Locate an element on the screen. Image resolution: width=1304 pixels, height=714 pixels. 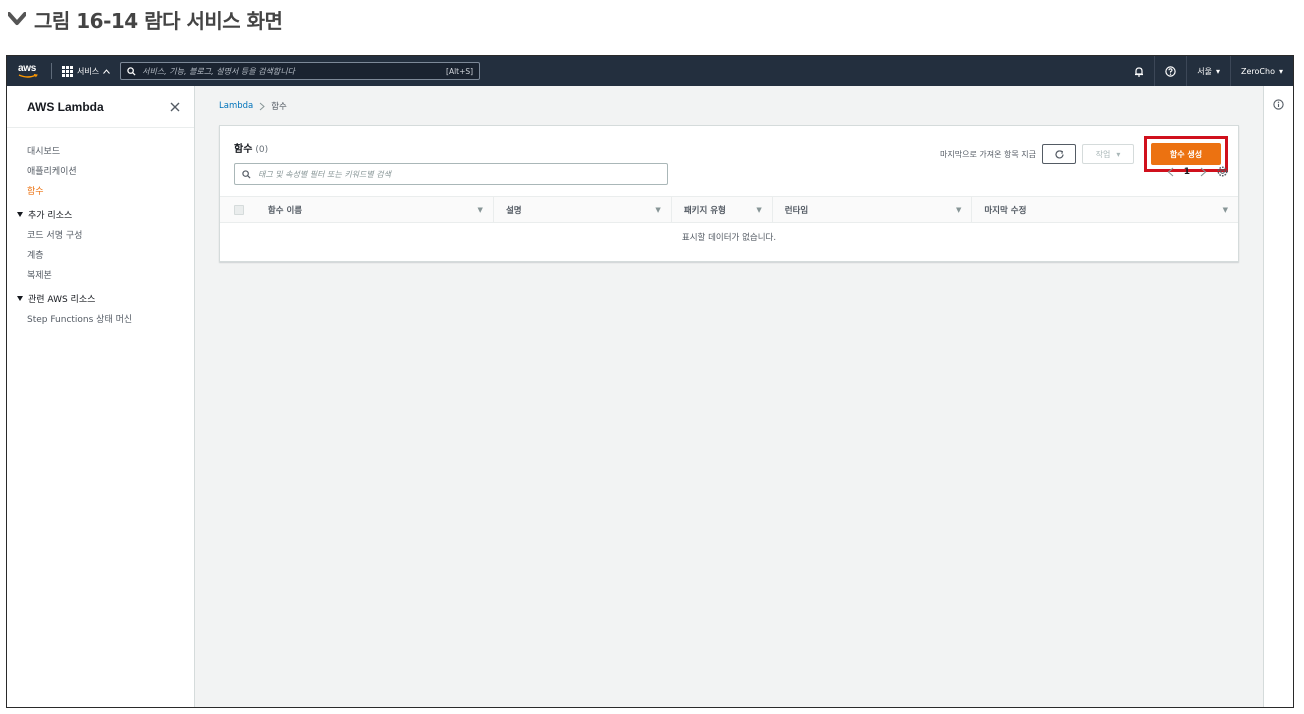
column-header-description: 설명 ▼ is located at coordinates (581, 209).